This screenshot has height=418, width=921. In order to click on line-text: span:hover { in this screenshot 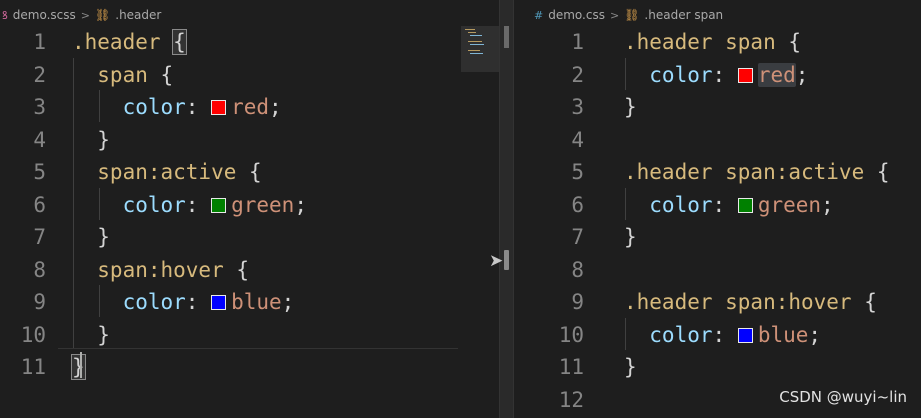, I will do `click(160, 270)`.